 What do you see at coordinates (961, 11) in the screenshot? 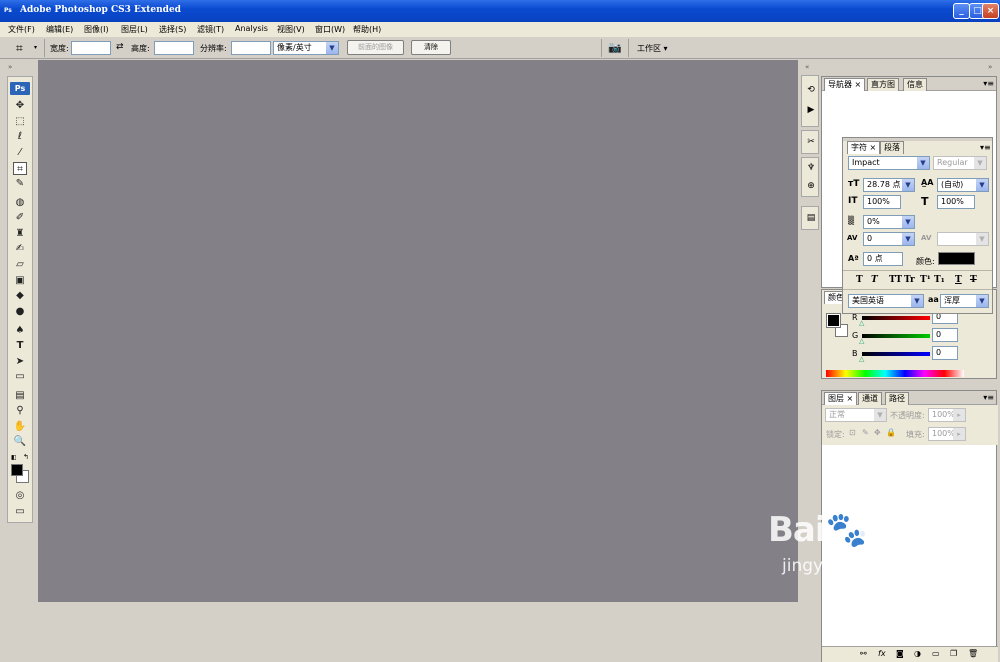
I see `minimize-button: _` at bounding box center [961, 11].